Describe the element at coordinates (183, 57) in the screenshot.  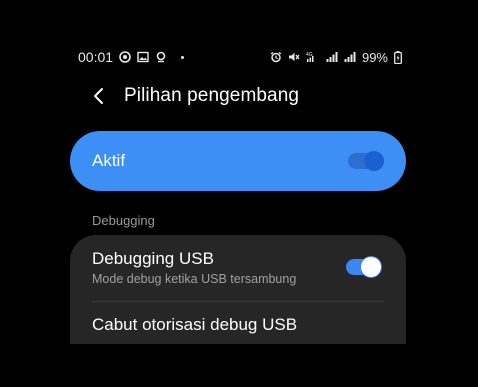
I see `notification-dot` at that location.